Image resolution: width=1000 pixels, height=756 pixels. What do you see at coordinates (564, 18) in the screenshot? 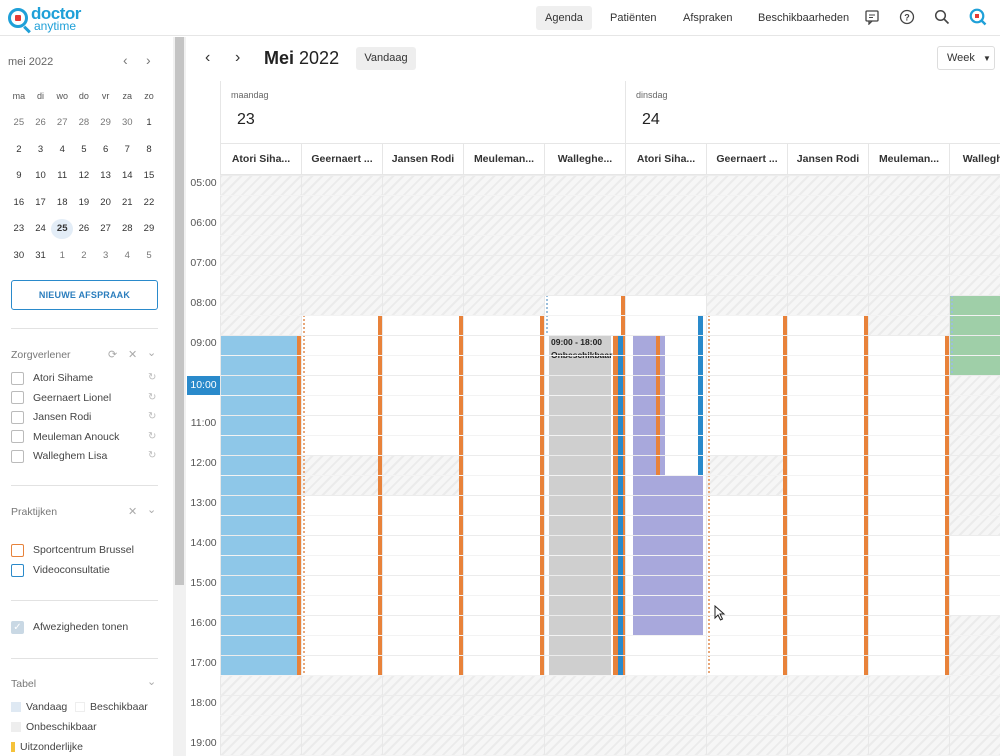
I see `nav-agenda: Agenda` at bounding box center [564, 18].